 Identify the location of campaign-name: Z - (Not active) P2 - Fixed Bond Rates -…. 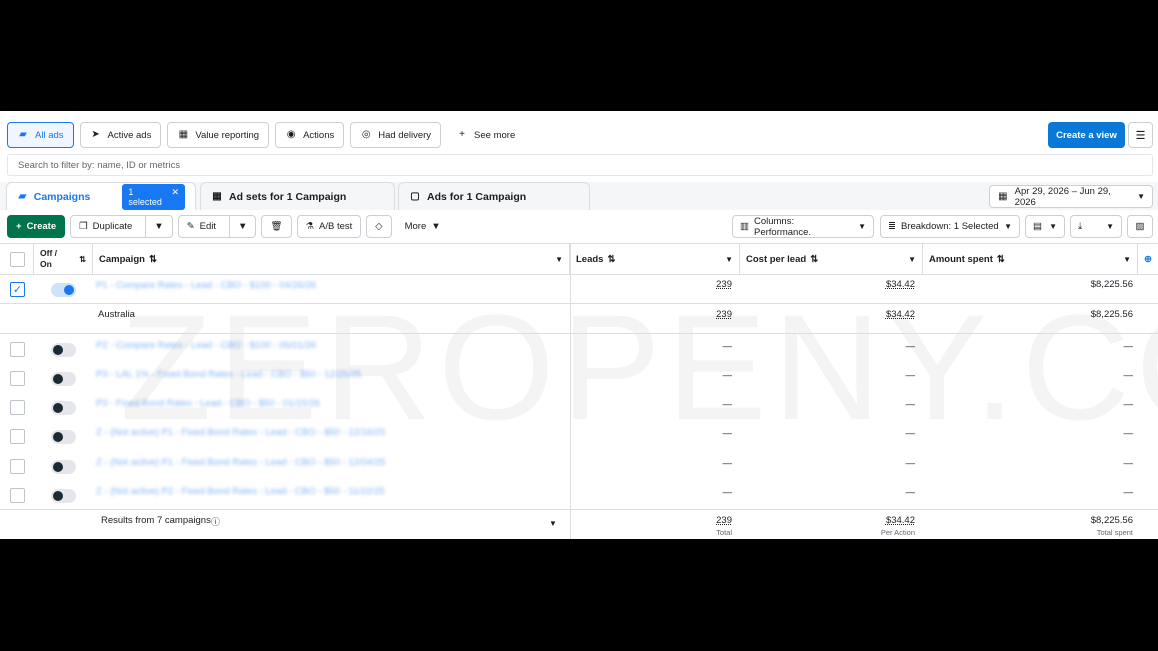
(240, 491).